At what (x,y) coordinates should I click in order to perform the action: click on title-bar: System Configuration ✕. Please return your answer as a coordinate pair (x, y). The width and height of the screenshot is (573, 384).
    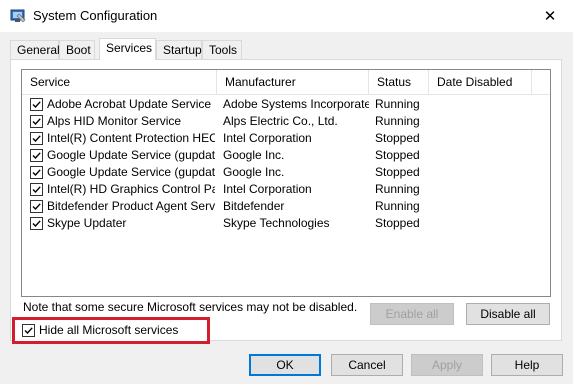
    Looking at the image, I should click on (286, 16).